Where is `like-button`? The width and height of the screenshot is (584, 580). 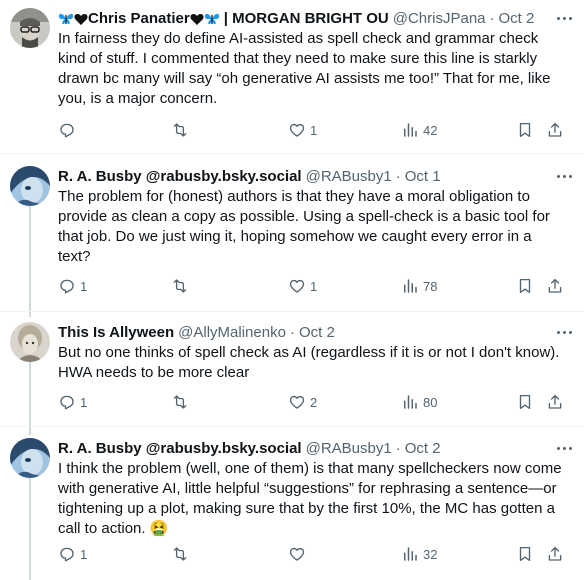 like-button is located at coordinates (299, 554).